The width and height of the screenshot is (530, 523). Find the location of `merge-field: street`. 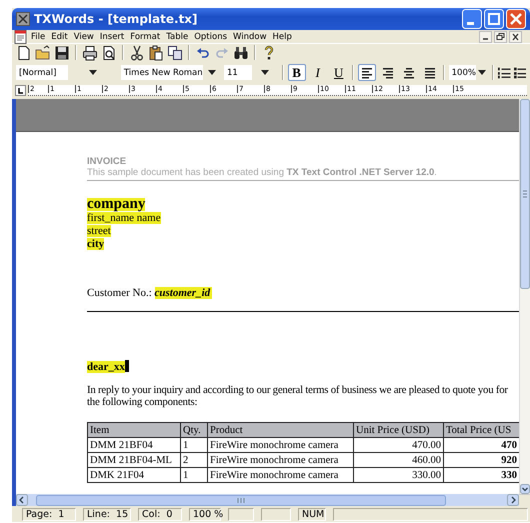

merge-field: street is located at coordinates (99, 231).